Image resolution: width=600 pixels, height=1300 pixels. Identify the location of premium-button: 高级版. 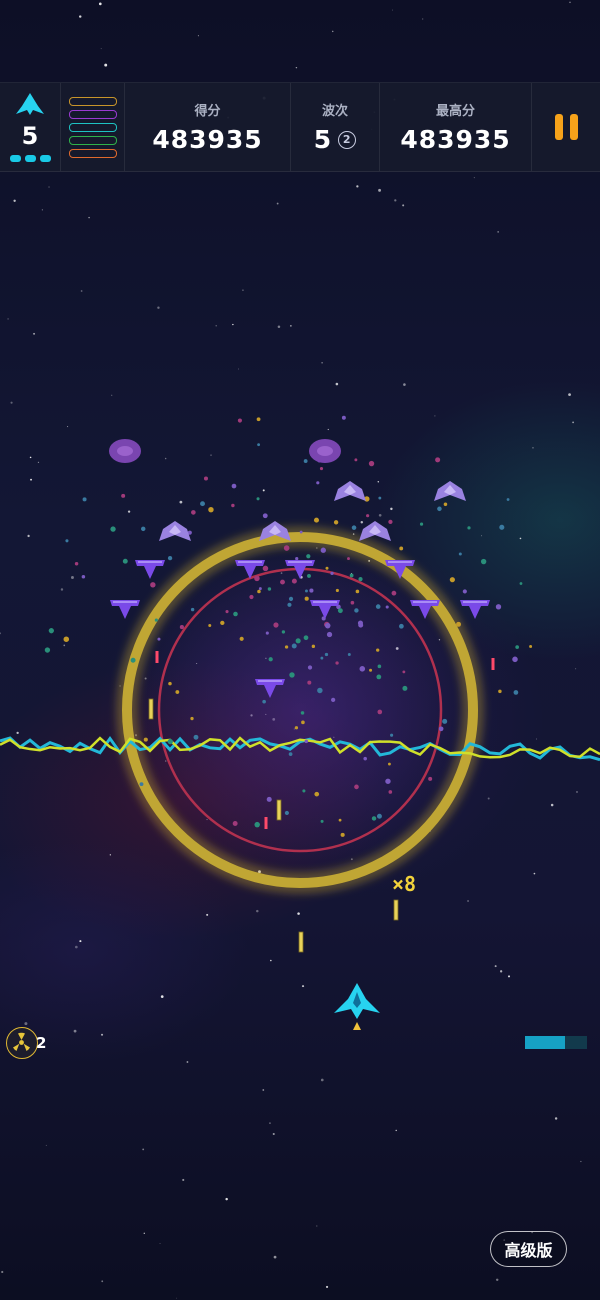
(528, 1249).